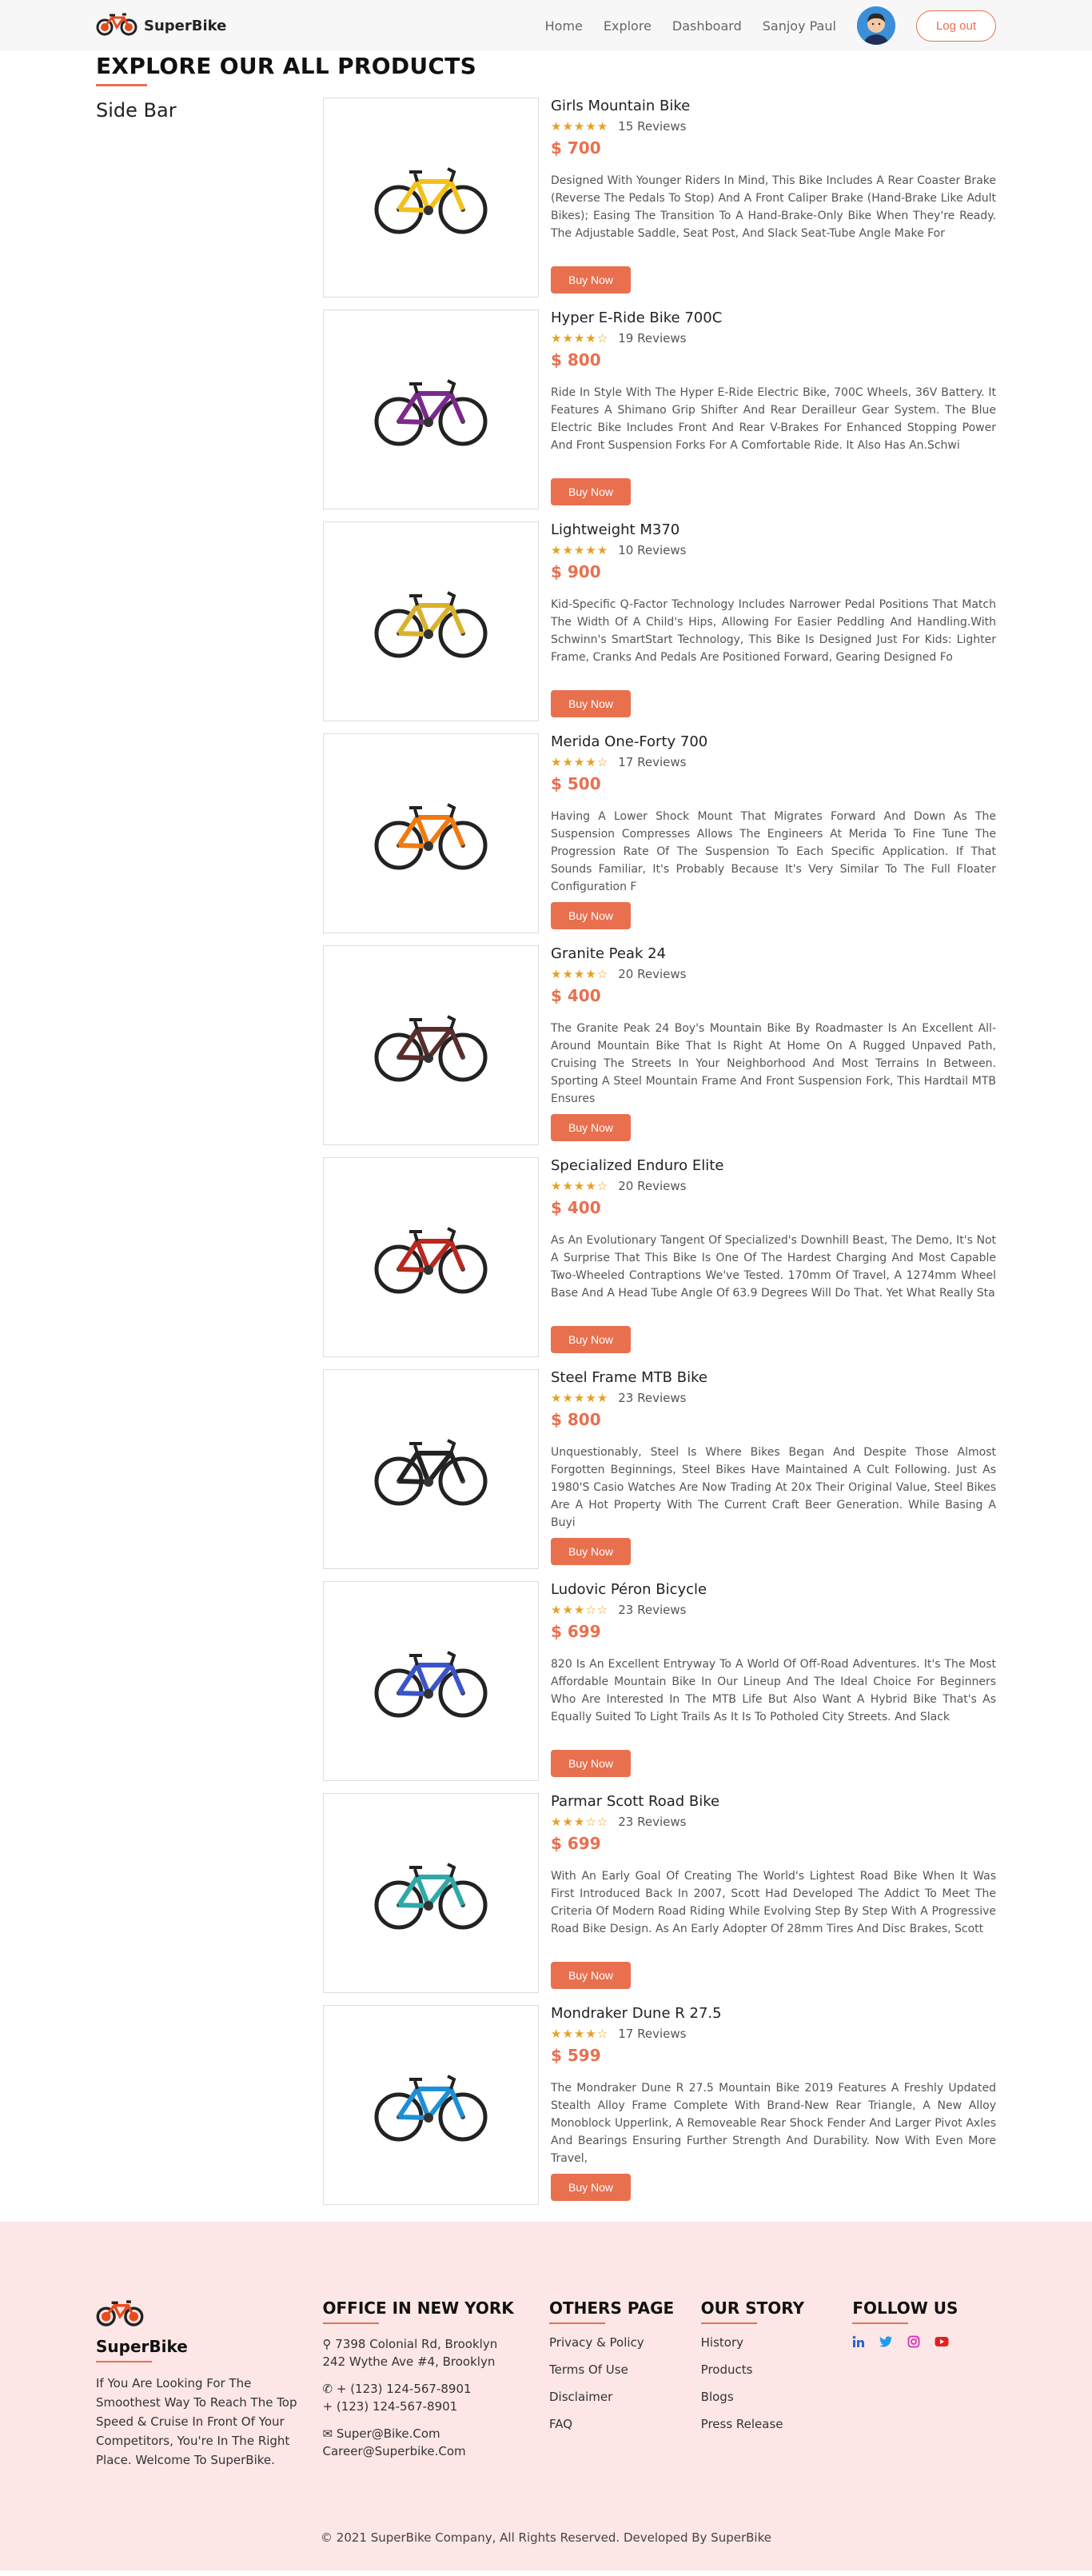  What do you see at coordinates (777, 2424) in the screenshot?
I see `footer-link-press: Press Release` at bounding box center [777, 2424].